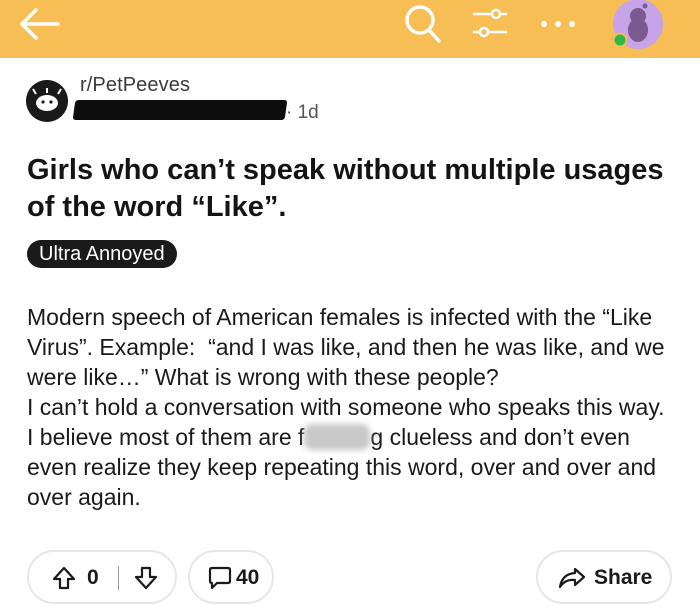 This screenshot has width=700, height=606. What do you see at coordinates (422, 23) in the screenshot?
I see `search-icon` at bounding box center [422, 23].